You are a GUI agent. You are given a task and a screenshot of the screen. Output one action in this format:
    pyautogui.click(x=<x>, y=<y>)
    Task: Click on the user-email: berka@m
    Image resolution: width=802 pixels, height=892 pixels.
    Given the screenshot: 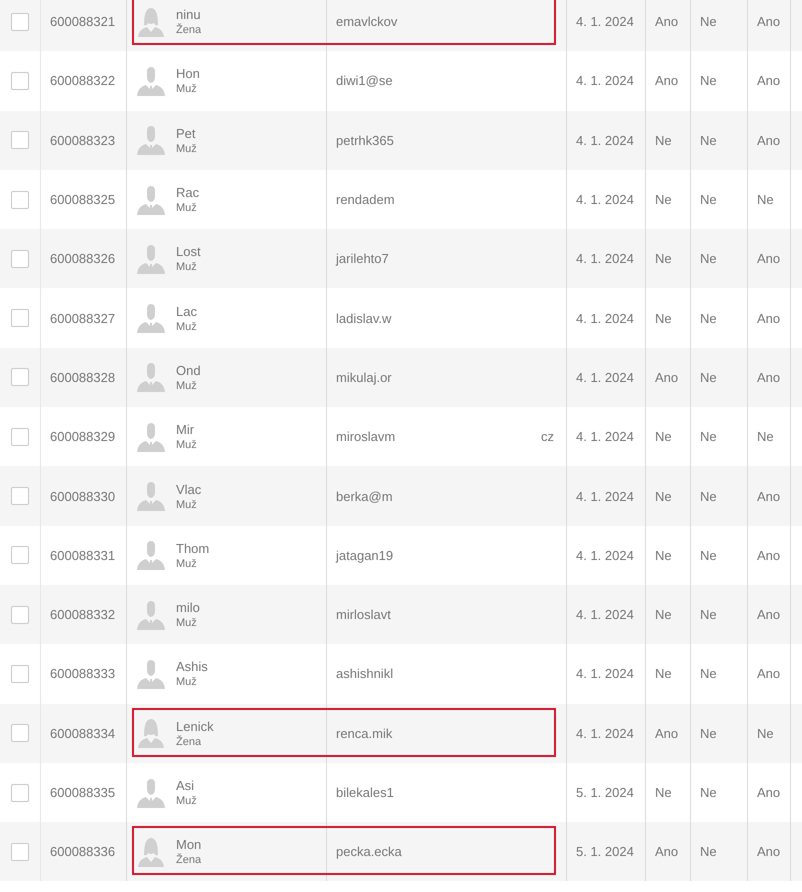 What is the action you would take?
    pyautogui.click(x=364, y=496)
    